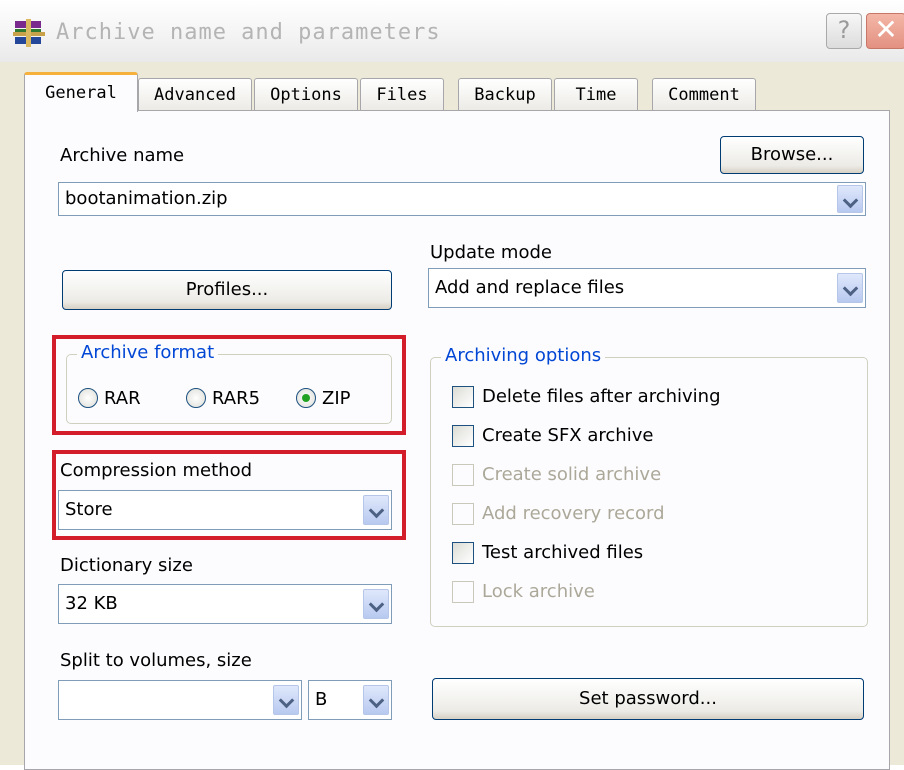 This screenshot has width=904, height=770. I want to click on split-volumes-size-combo, so click(180, 700).